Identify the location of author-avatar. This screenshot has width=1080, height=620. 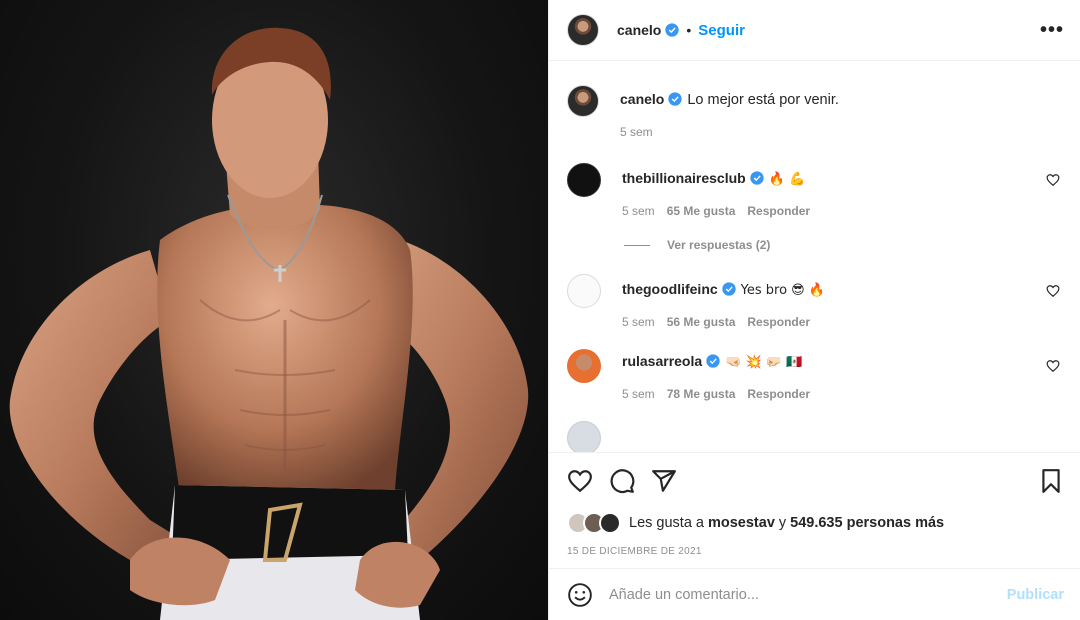
(583, 30).